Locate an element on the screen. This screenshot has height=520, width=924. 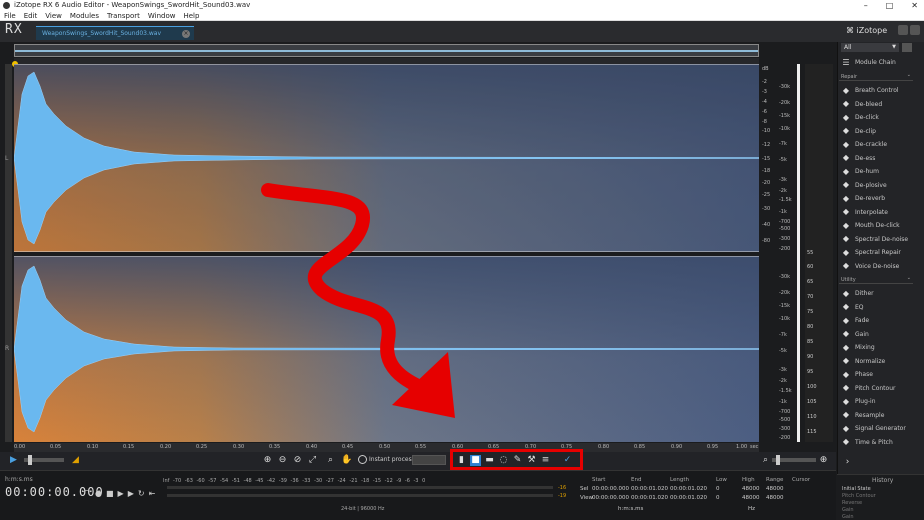
file-tab: WeaponSwings_SwordHit_Sound03.wav × is located at coordinates (115, 33).